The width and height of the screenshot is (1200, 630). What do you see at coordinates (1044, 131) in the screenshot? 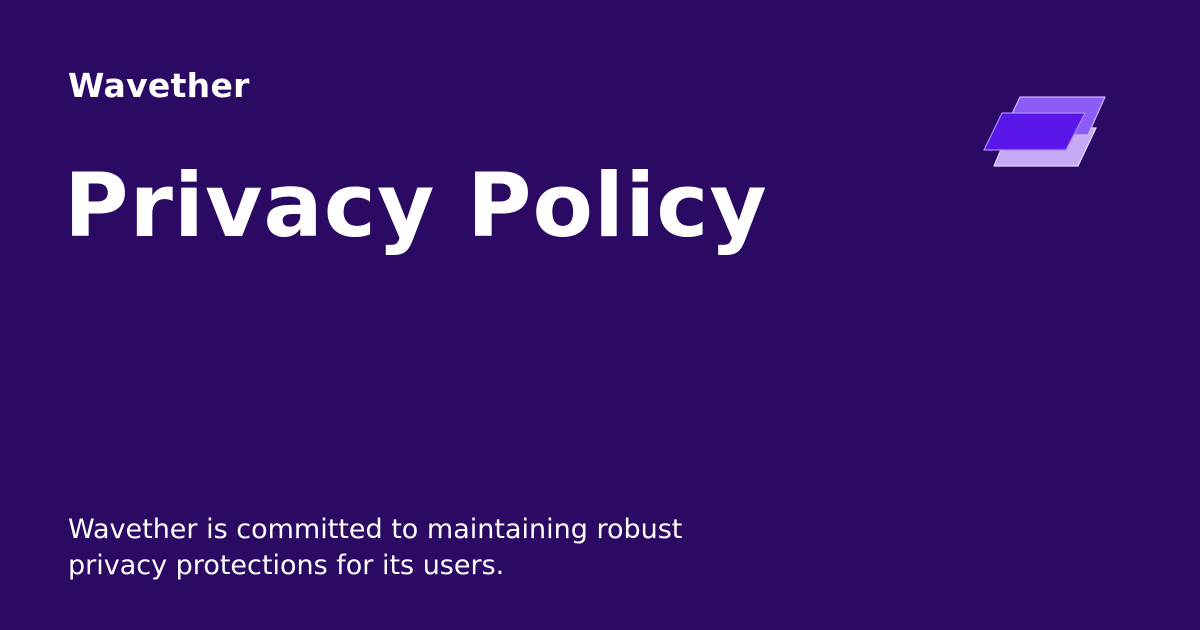
I see `stacked-layers-icon` at bounding box center [1044, 131].